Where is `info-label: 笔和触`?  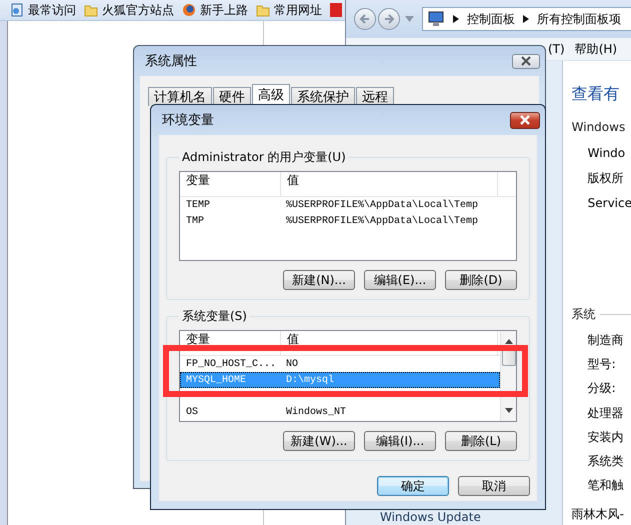 info-label: 笔和触 is located at coordinates (606, 485).